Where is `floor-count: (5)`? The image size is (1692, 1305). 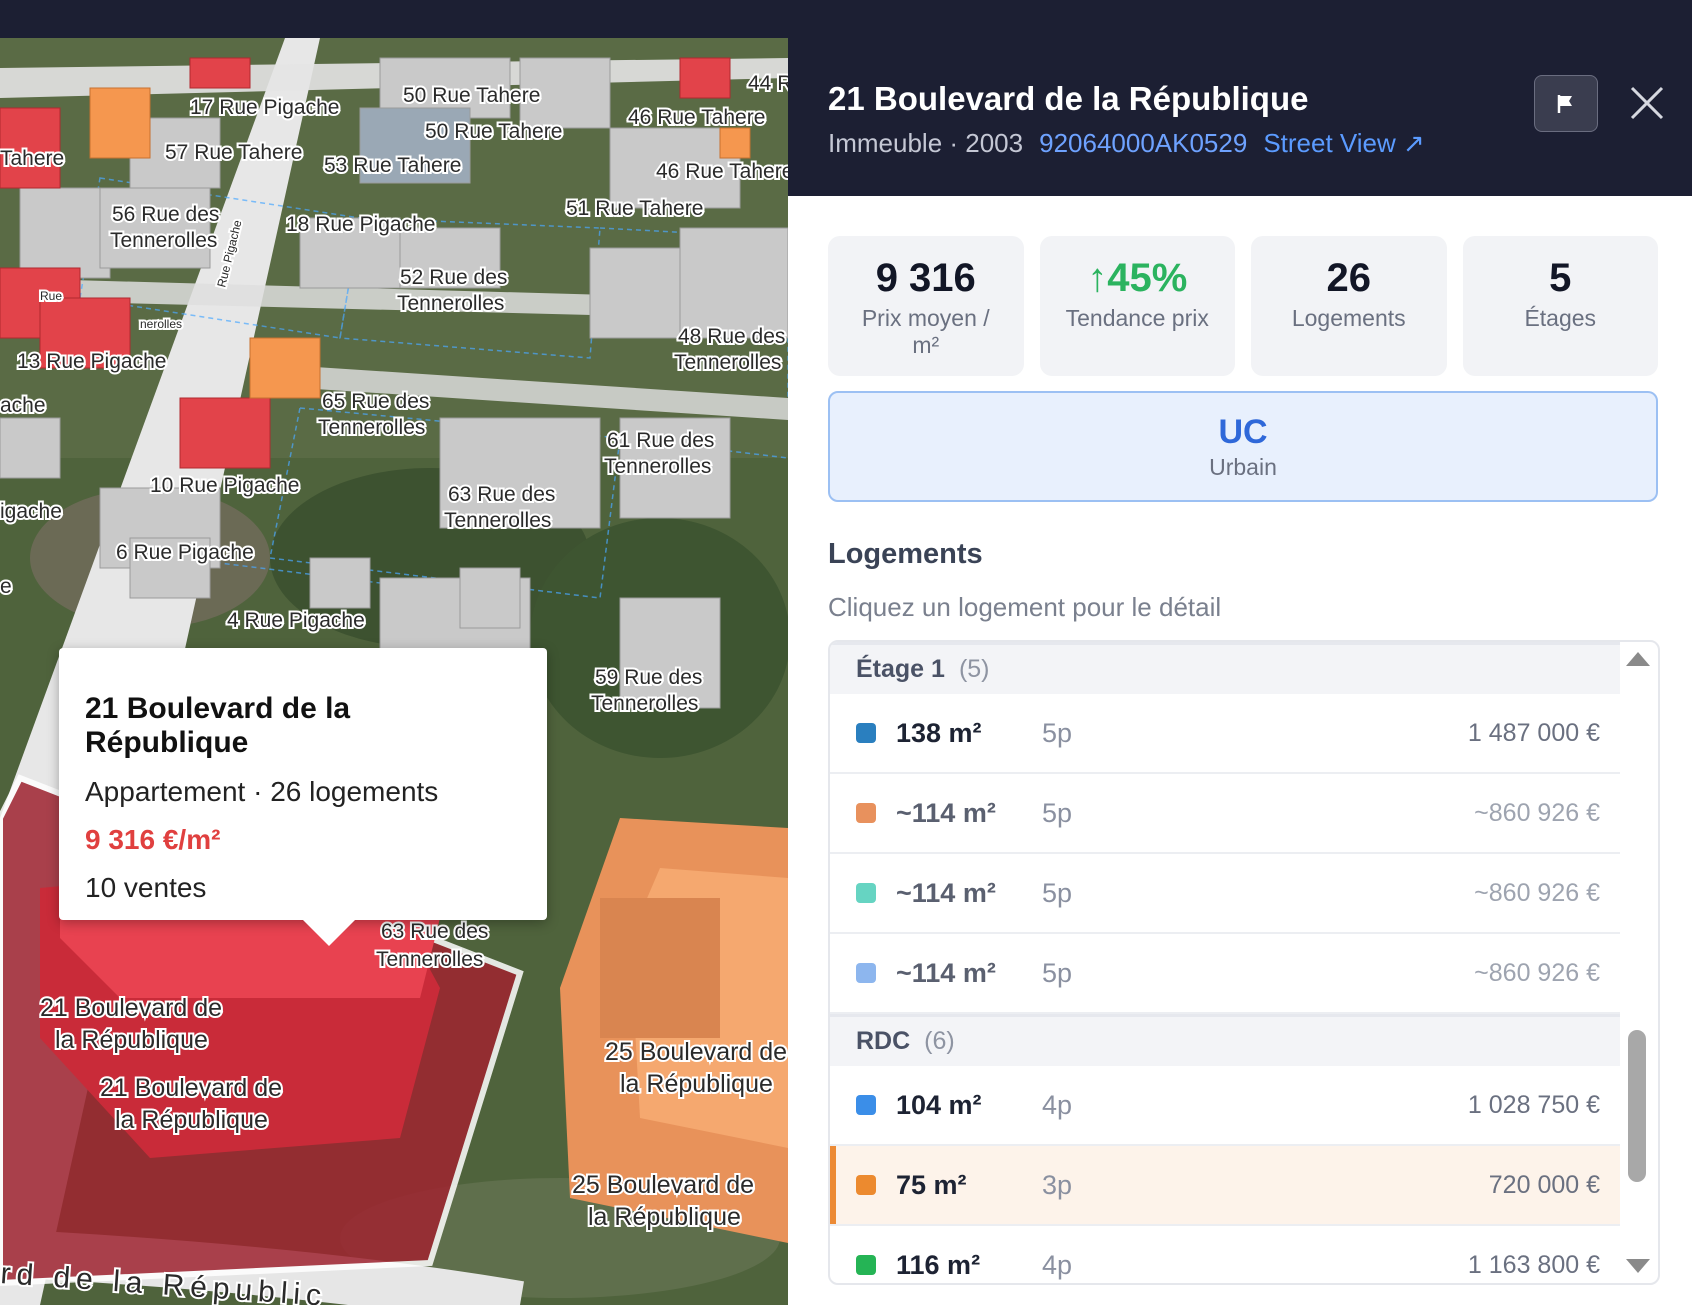 floor-count: (5) is located at coordinates (974, 669).